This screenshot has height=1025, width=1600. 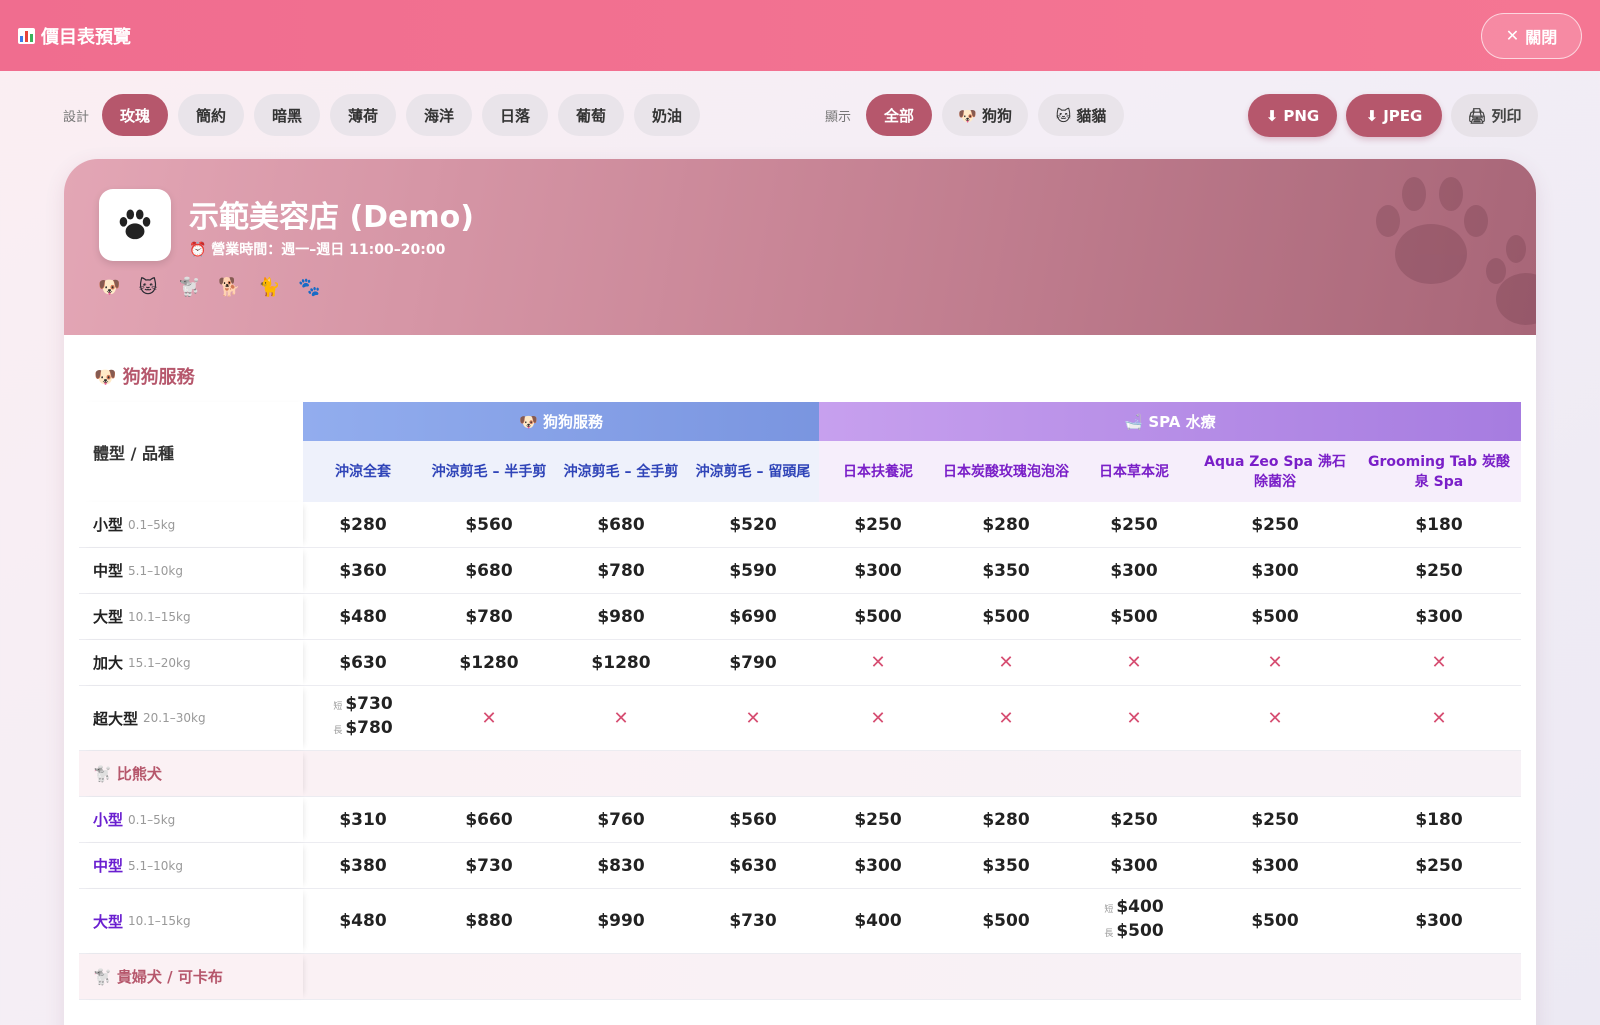 I want to click on close-icon: ✕, so click(x=1512, y=35).